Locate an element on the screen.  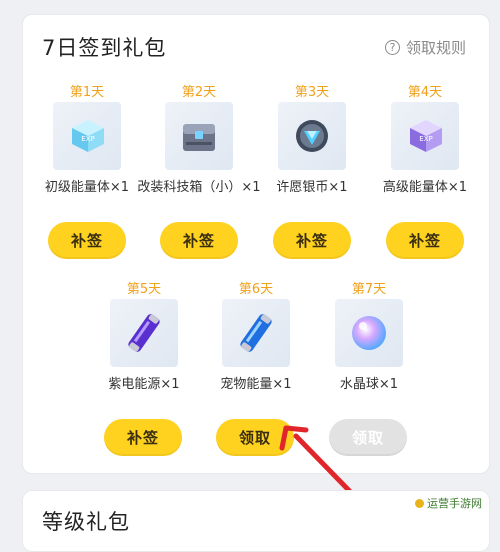
purple-crystal-icon: EXP is located at coordinates (426, 136).